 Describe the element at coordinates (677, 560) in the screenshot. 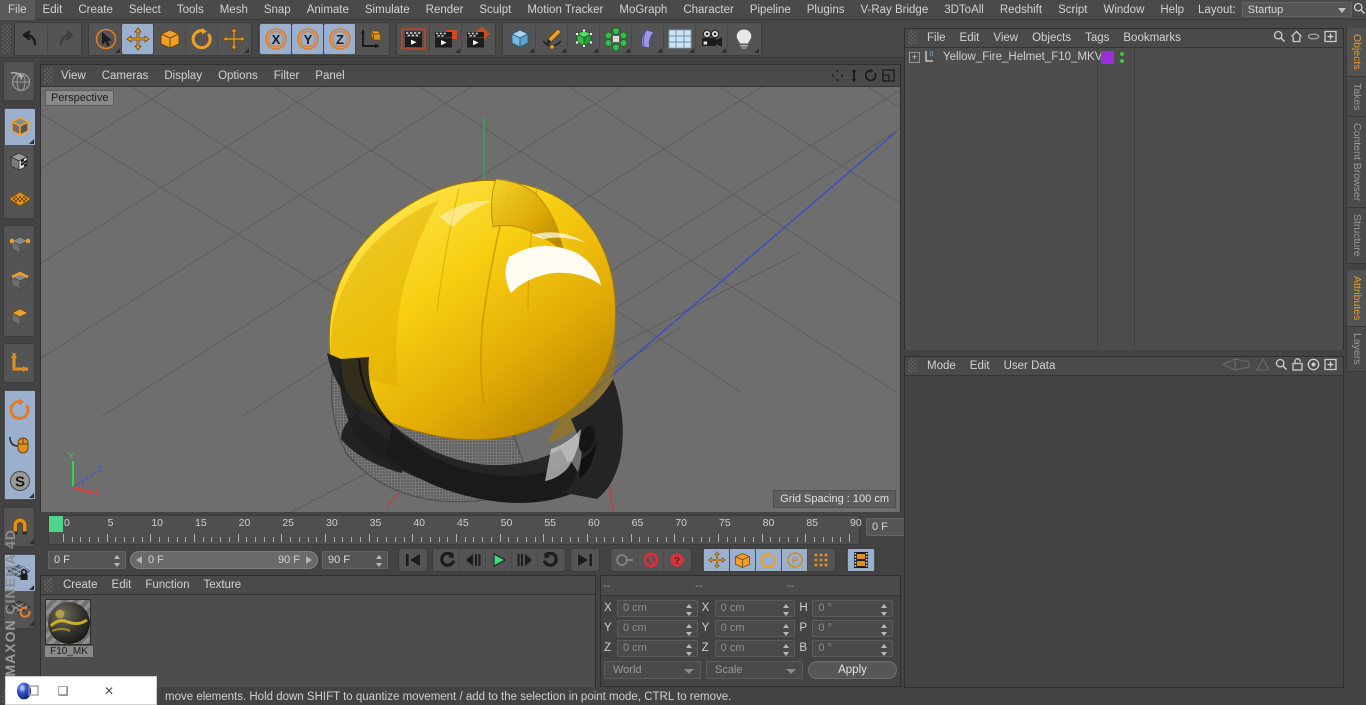

I see `keyframe-selection-button: ?` at that location.